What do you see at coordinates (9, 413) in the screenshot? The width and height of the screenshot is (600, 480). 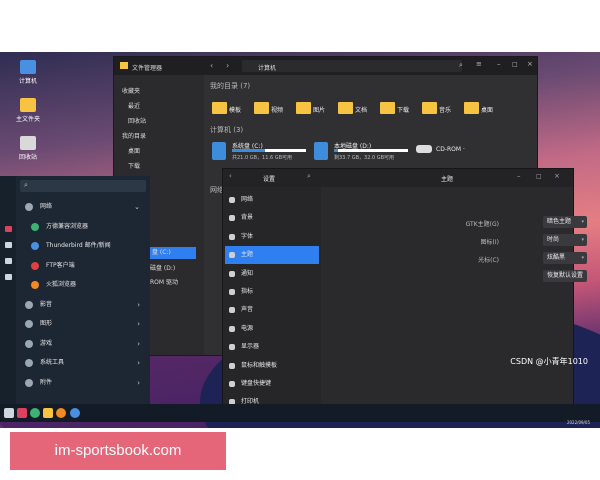 I see `start-button-icon` at bounding box center [9, 413].